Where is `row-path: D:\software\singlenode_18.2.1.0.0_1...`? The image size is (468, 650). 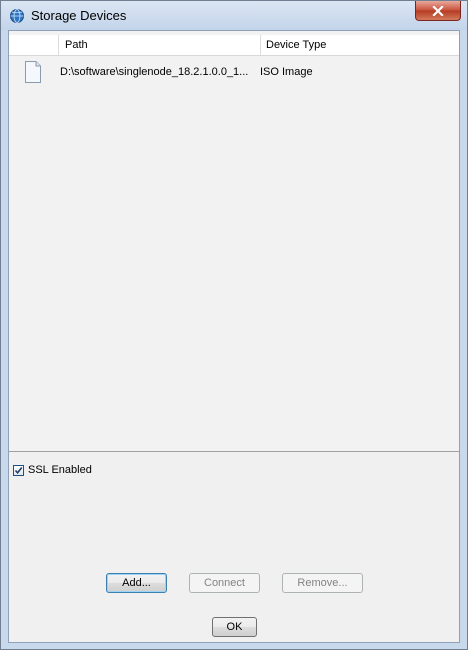
row-path: D:\software\singlenode_18.2.1.0.0_1... is located at coordinates (154, 72).